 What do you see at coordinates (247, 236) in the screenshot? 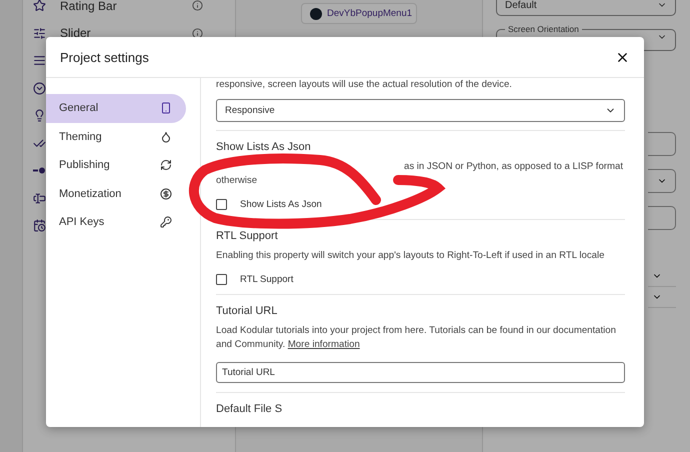
I see `setting-heading: RTL Support` at bounding box center [247, 236].